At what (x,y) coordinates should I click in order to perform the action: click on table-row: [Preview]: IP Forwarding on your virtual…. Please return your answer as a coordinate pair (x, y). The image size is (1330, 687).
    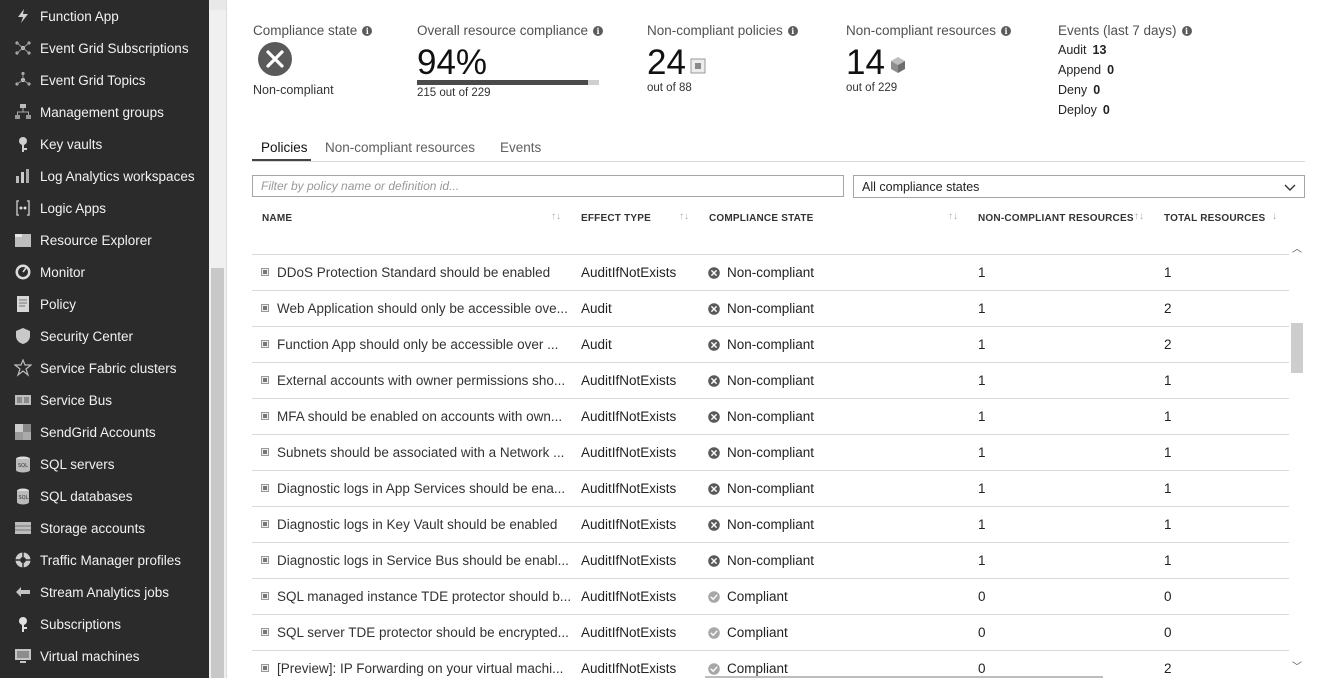
    Looking at the image, I should click on (770, 668).